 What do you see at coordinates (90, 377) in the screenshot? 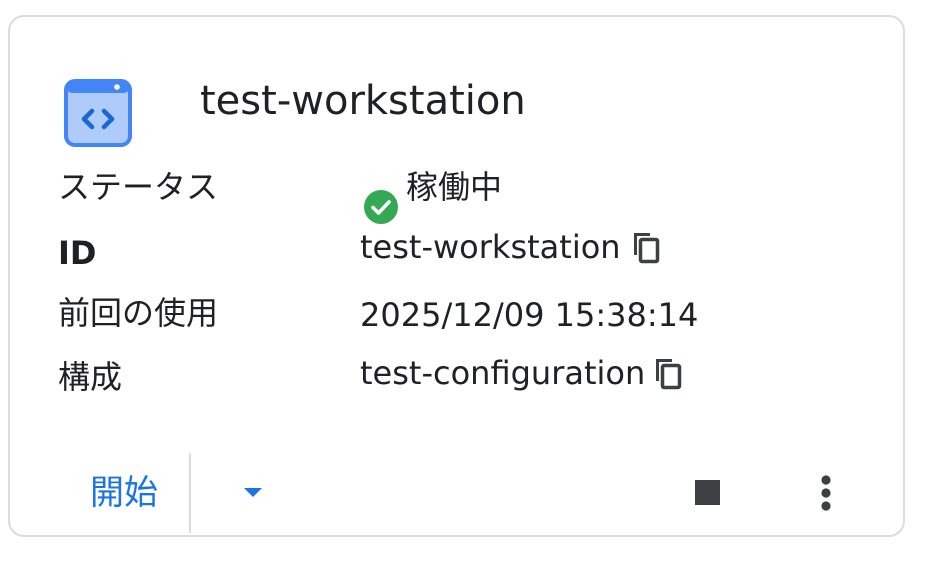
I see `config-label: 構成` at bounding box center [90, 377].